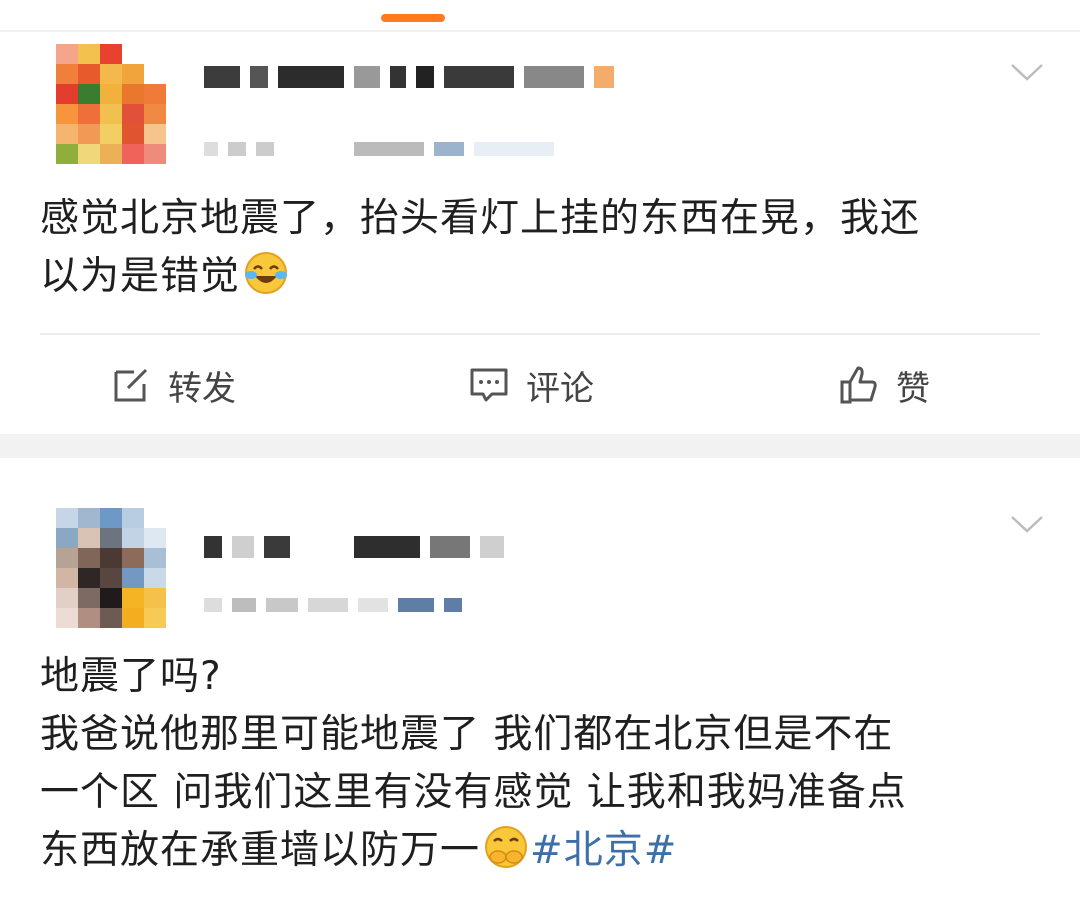  Describe the element at coordinates (913, 388) in the screenshot. I see `like-label: 赞` at that location.